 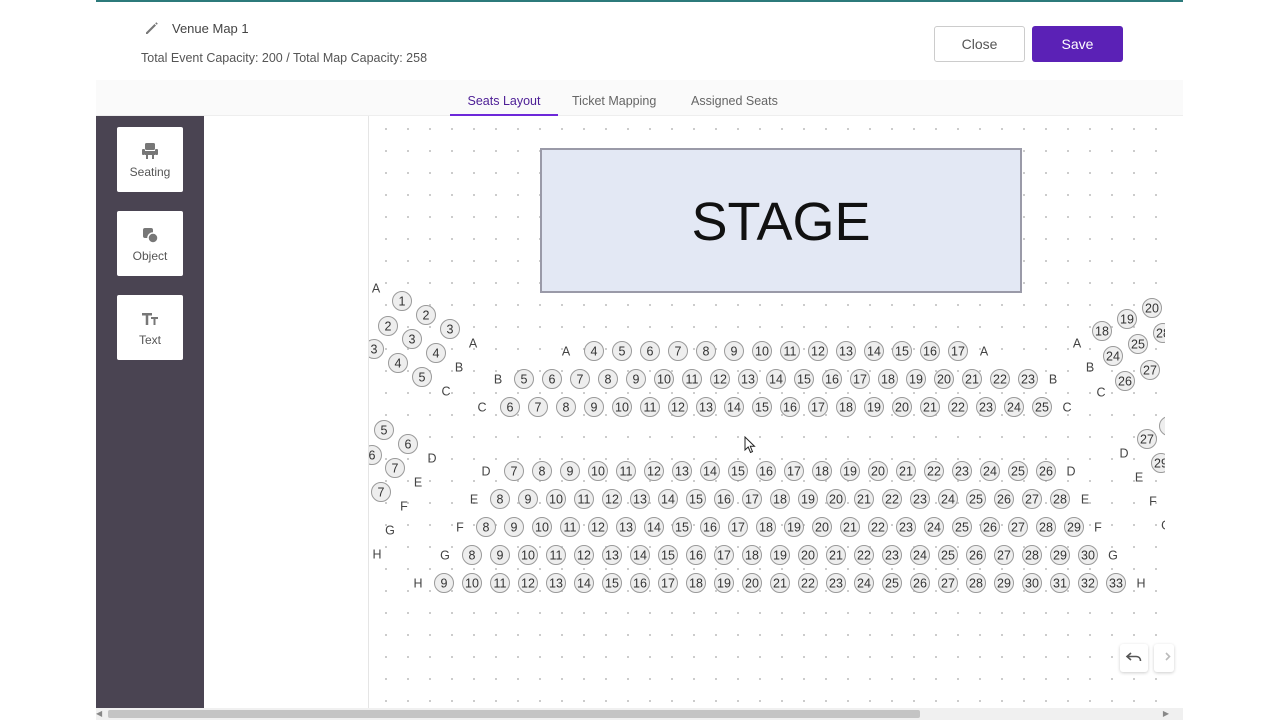 What do you see at coordinates (780, 583) in the screenshot?
I see `seat-h-21: 21` at bounding box center [780, 583].